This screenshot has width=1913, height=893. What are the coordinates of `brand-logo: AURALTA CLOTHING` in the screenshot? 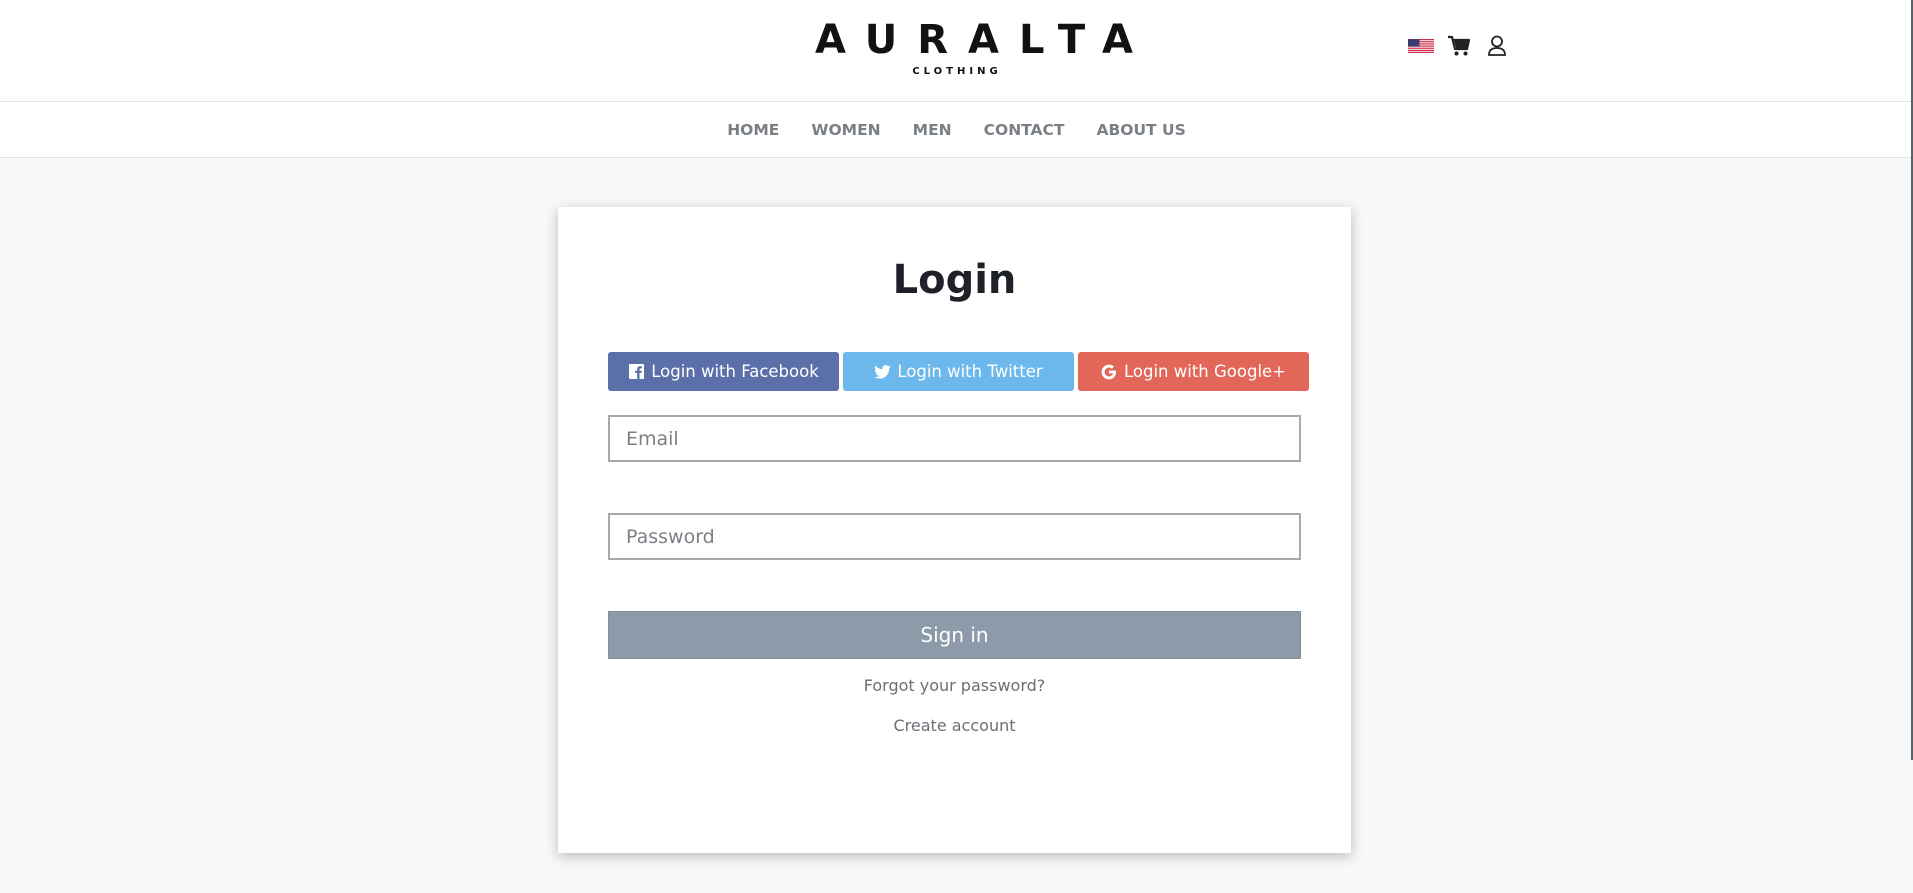 It's located at (974, 47).